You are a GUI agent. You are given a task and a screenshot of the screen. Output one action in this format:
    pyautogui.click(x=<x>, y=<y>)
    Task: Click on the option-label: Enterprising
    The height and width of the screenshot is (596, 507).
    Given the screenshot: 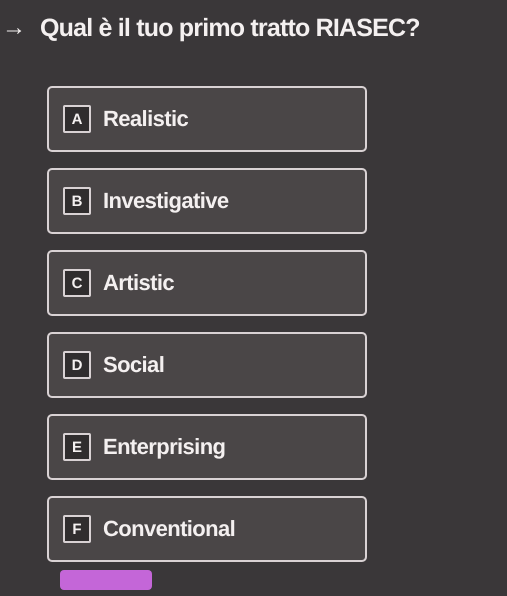 What is the action you would take?
    pyautogui.click(x=164, y=447)
    